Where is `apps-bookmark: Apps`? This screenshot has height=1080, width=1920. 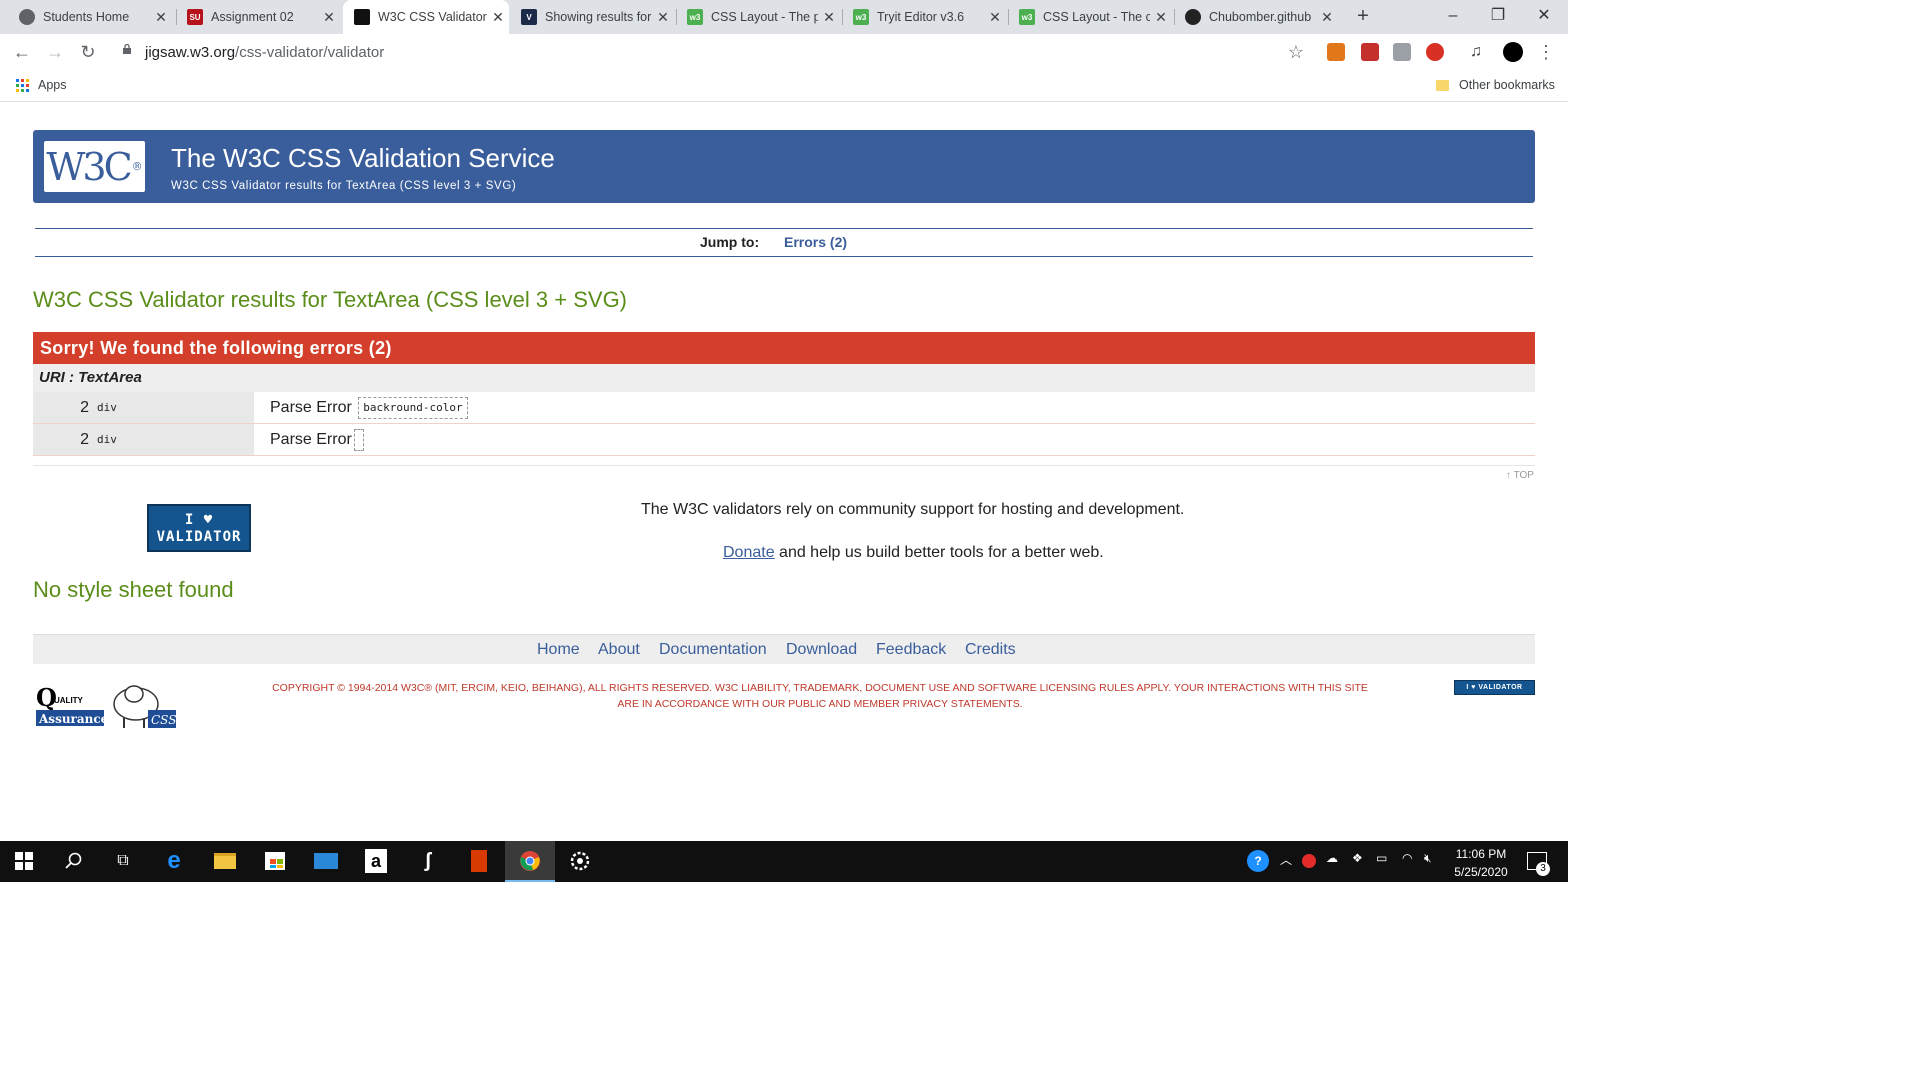 apps-bookmark: Apps is located at coordinates (52, 85).